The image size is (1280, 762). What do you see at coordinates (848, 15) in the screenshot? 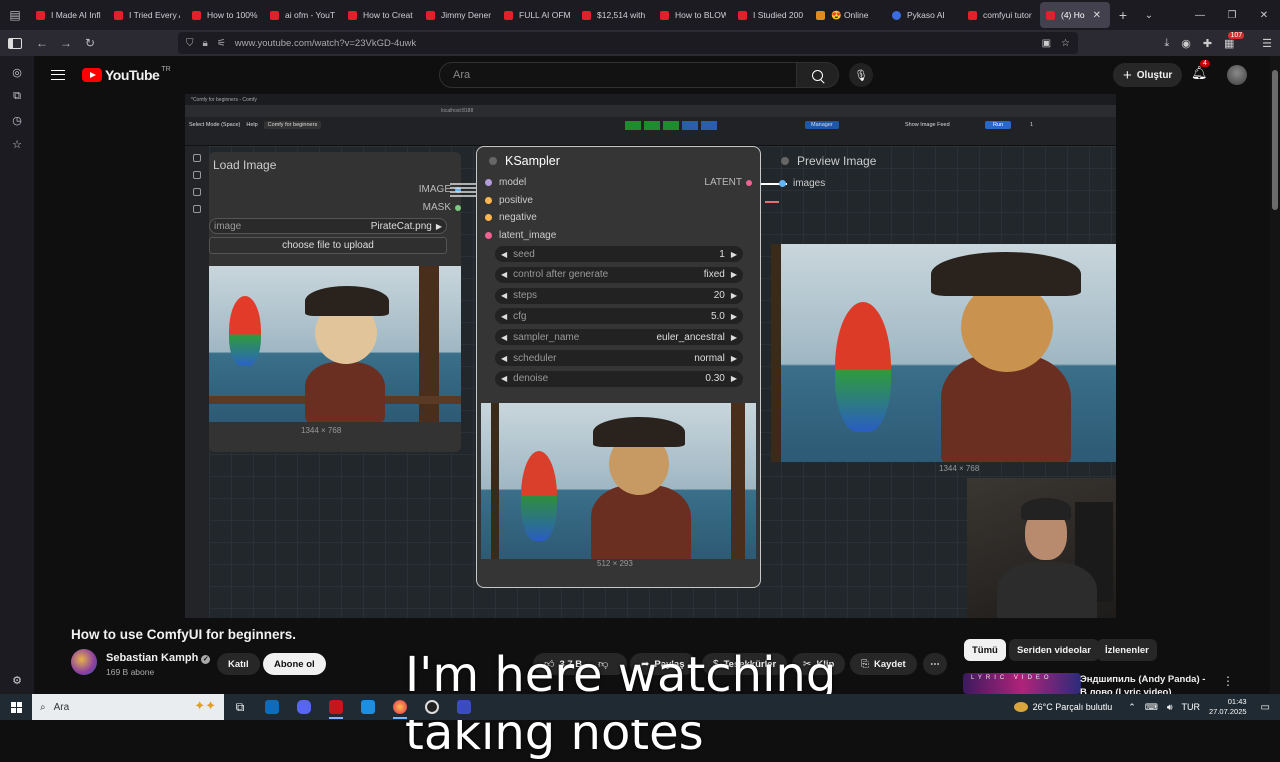
I see `browser-tab: 😍 Online` at bounding box center [848, 15].